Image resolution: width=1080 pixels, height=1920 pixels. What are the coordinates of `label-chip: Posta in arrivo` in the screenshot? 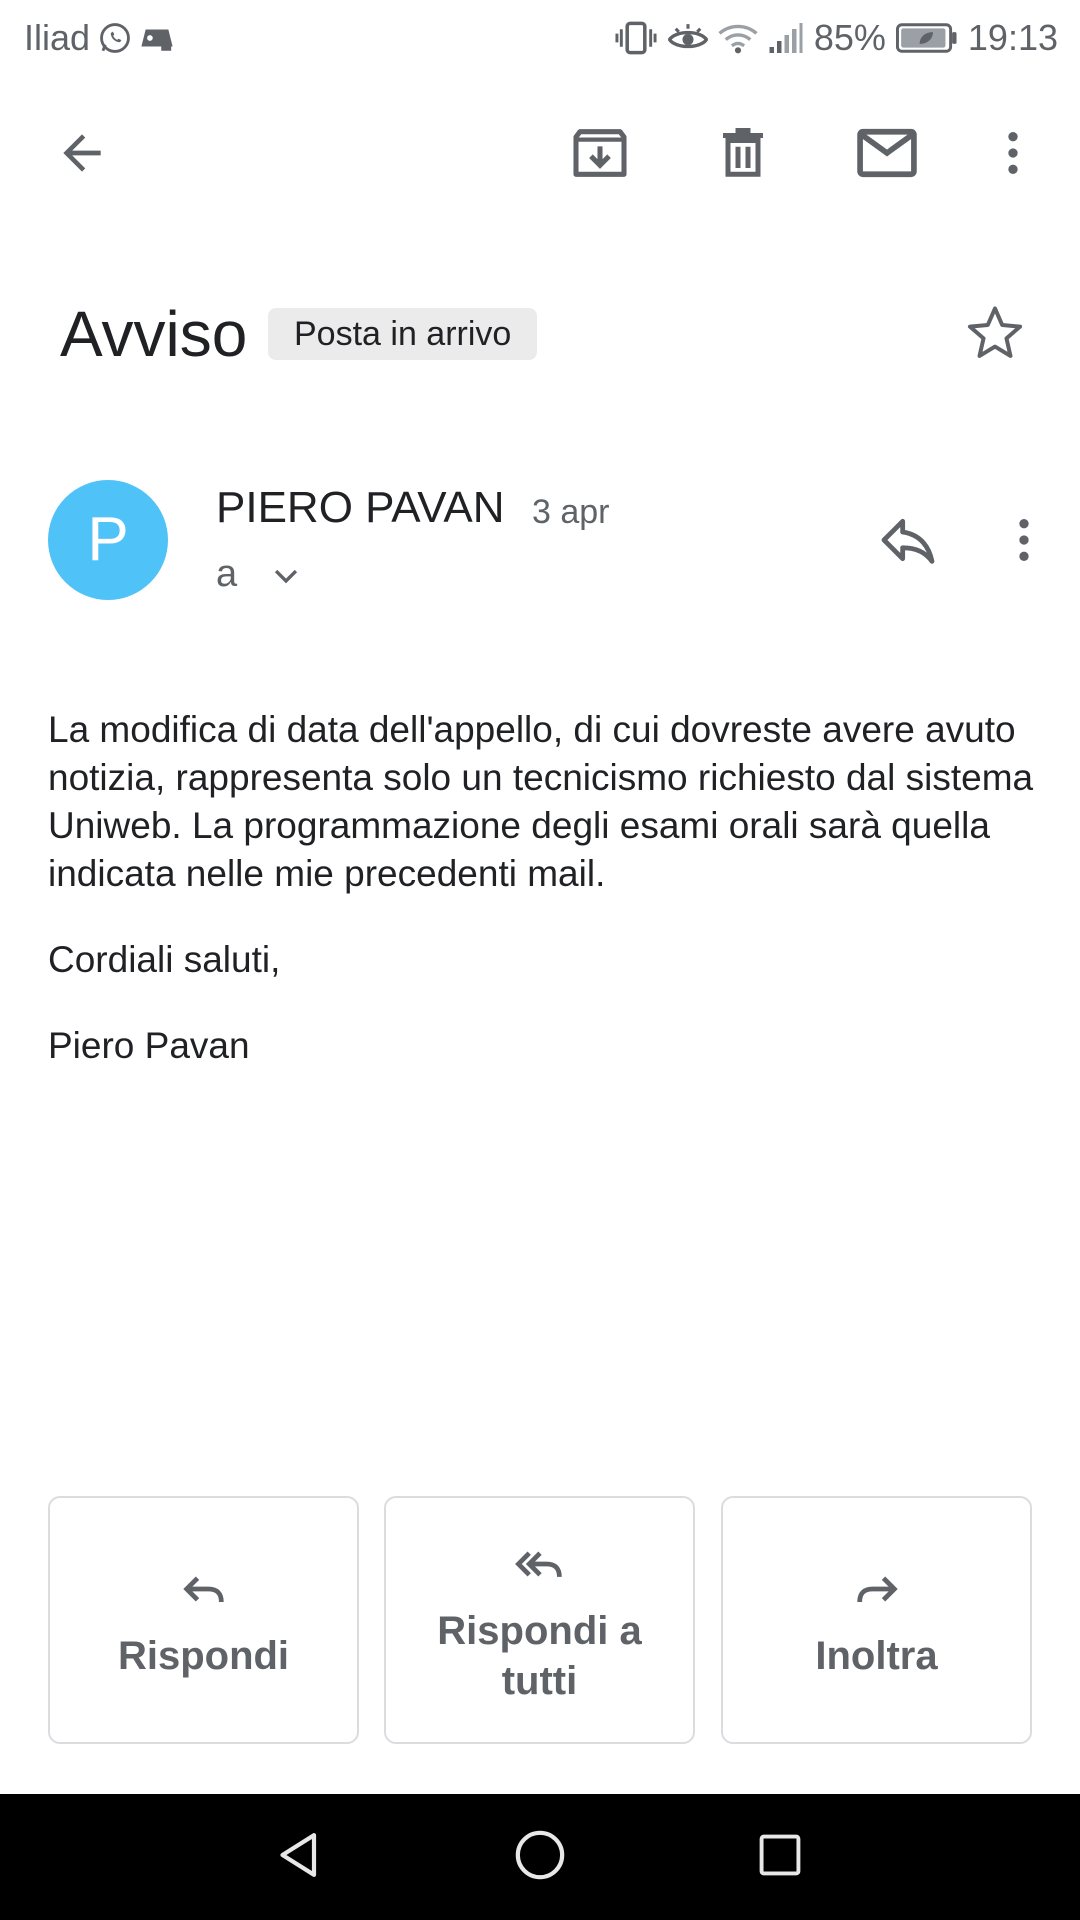 It's located at (403, 334).